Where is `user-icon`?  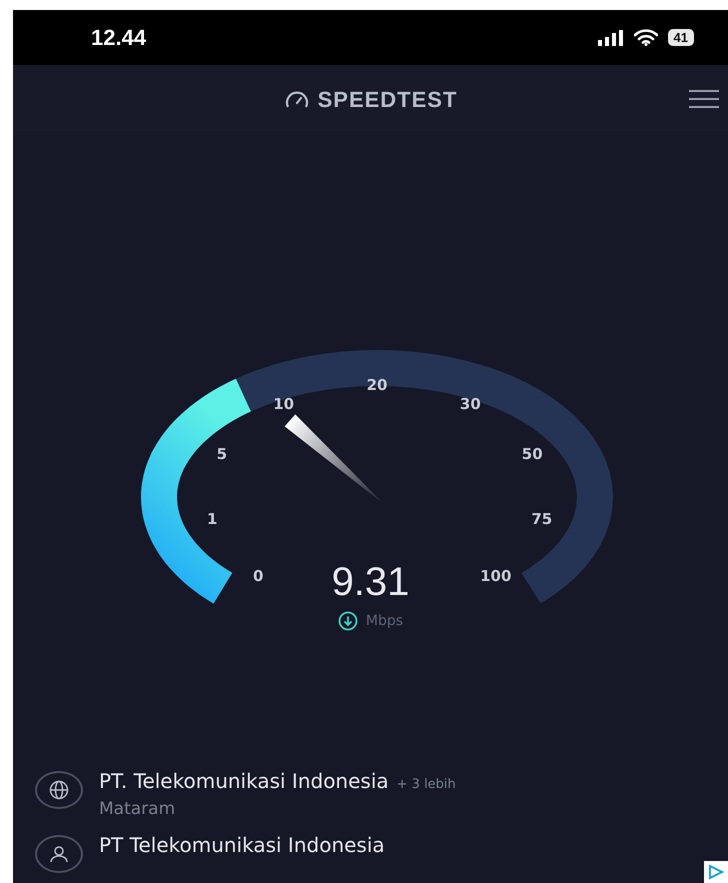 user-icon is located at coordinates (59, 854).